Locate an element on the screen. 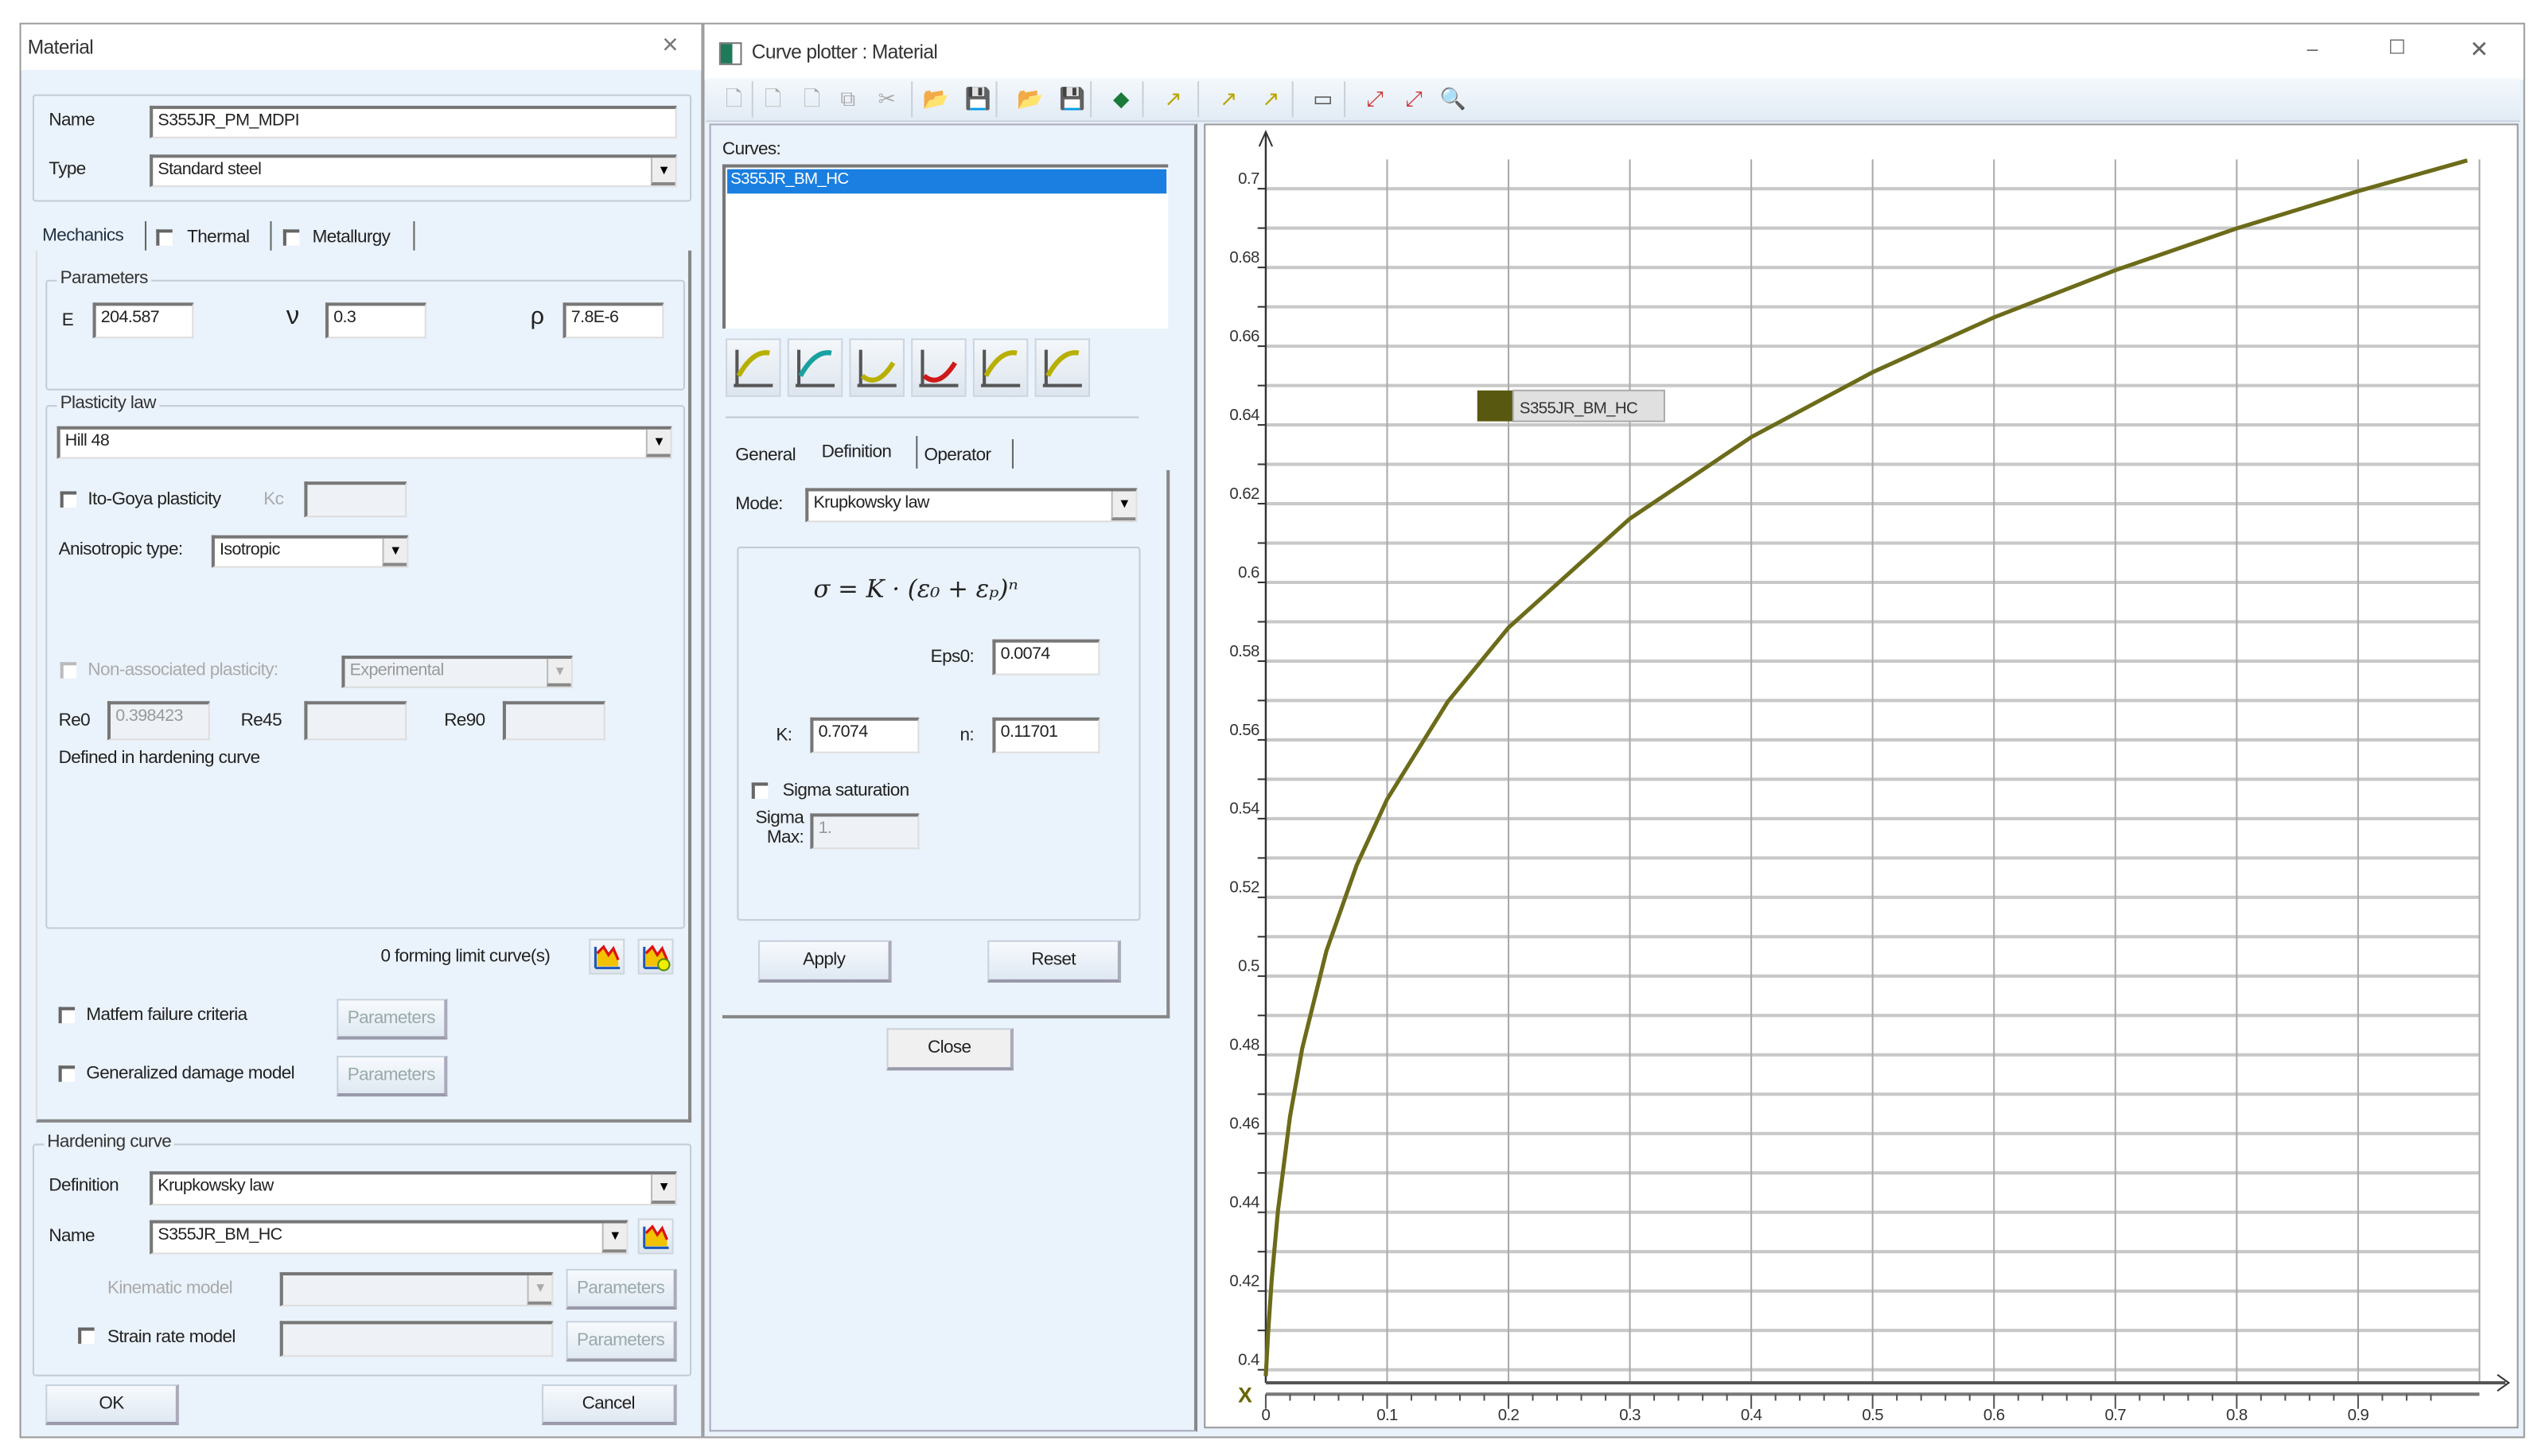  re90-label: Re90 is located at coordinates (464, 720).